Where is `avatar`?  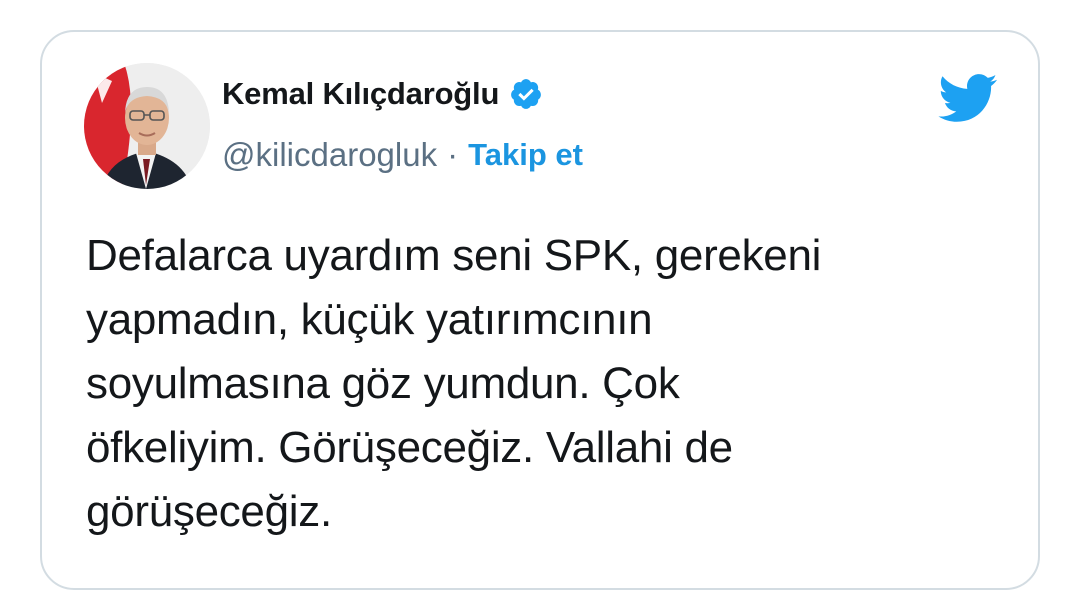
avatar is located at coordinates (147, 126).